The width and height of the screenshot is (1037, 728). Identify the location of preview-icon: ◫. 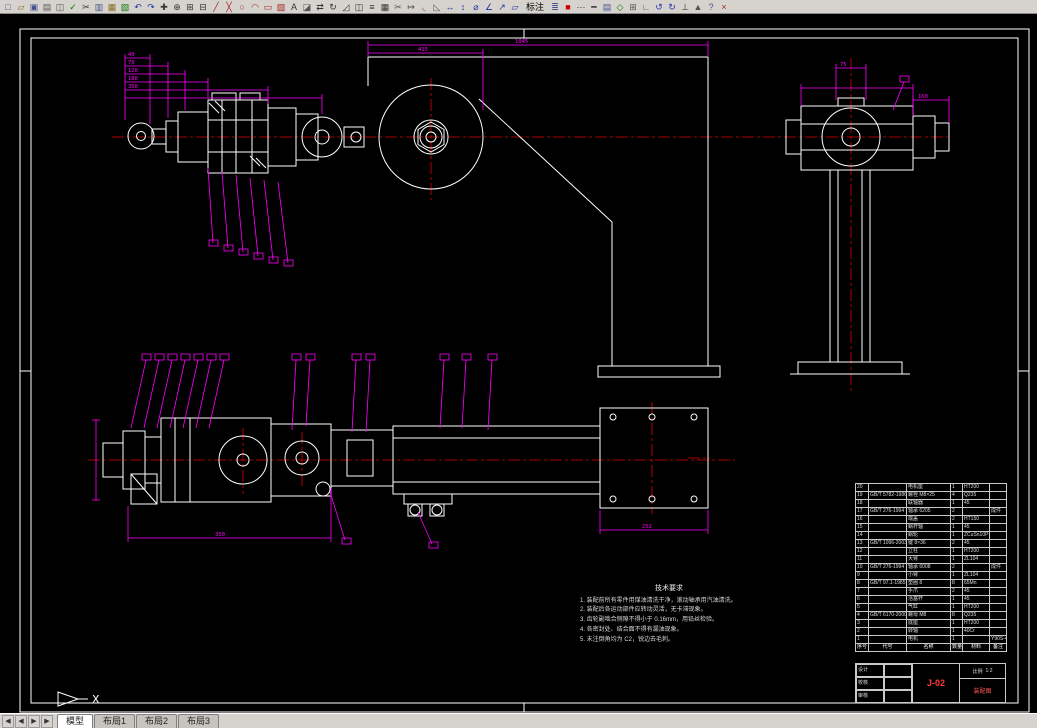
(60, 7).